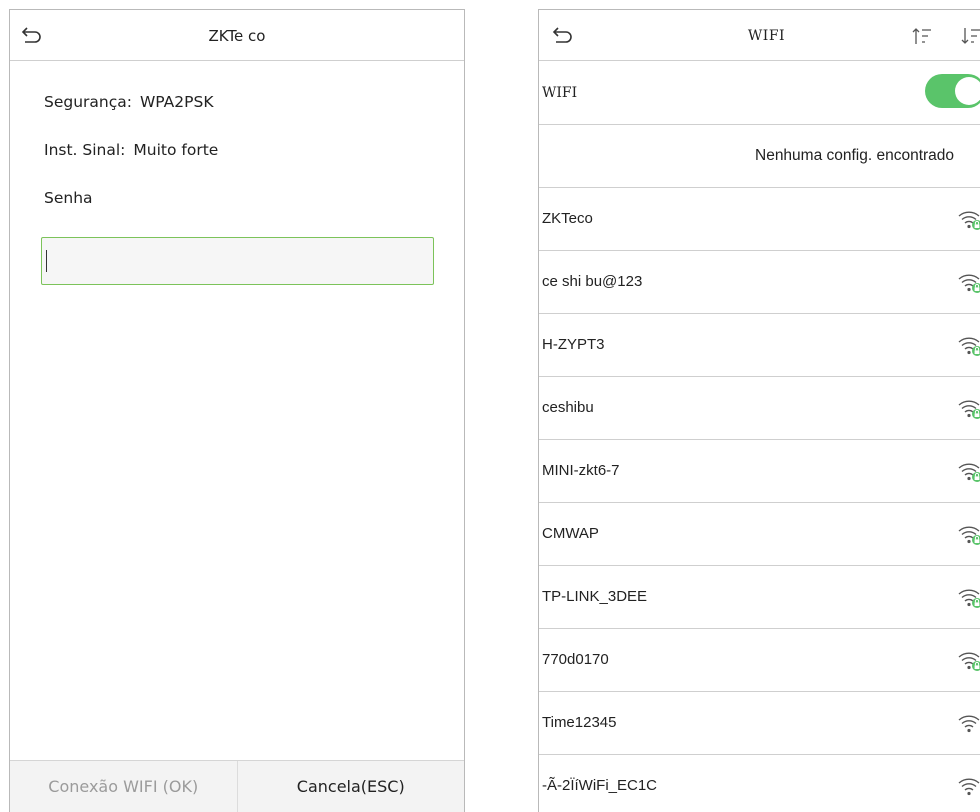  I want to click on sort-ascending-icon, so click(922, 36).